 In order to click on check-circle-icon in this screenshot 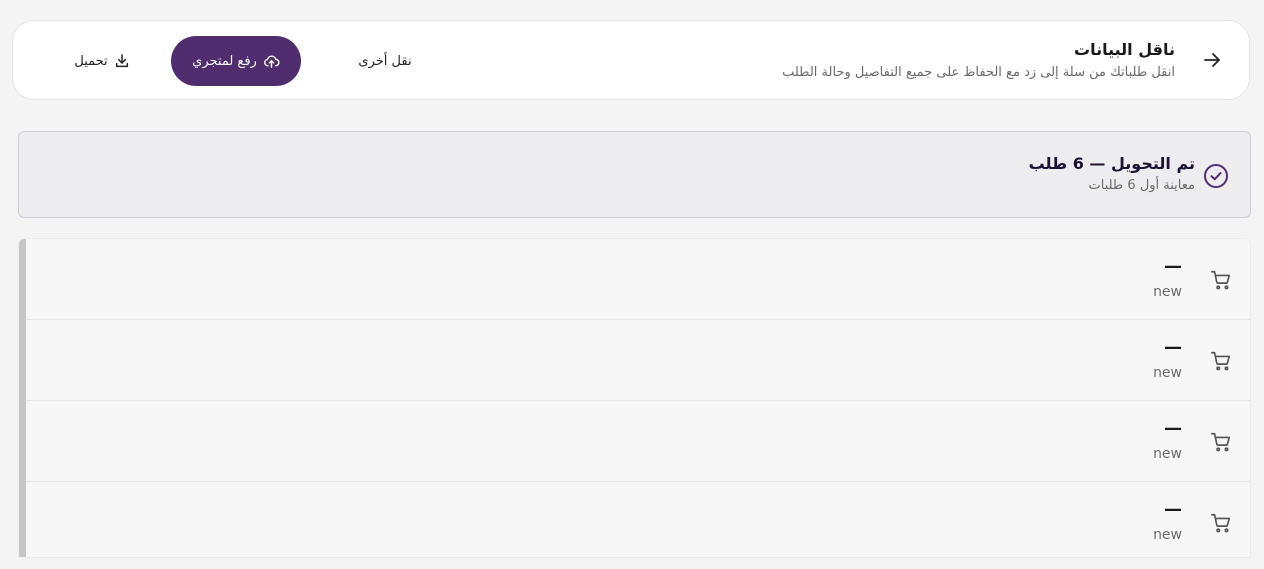, I will do `click(1216, 176)`.